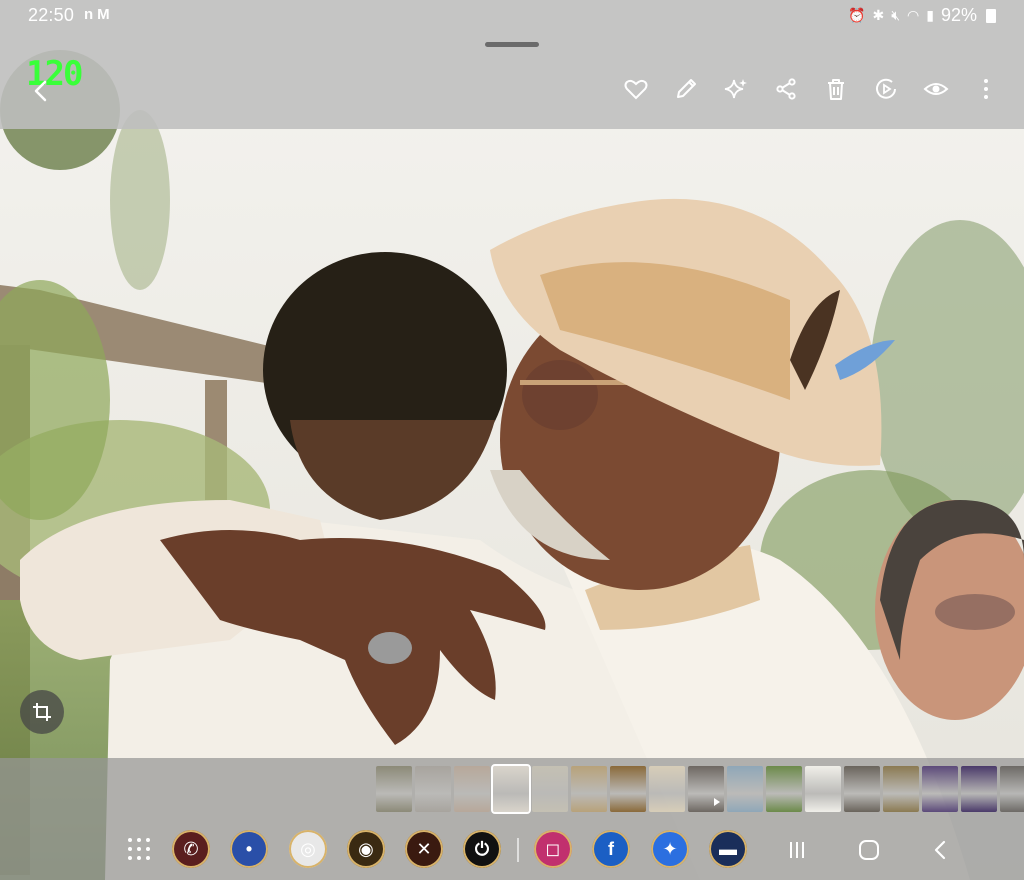 The width and height of the screenshot is (1024, 880). I want to click on app-glyph: ◻, so click(553, 848).